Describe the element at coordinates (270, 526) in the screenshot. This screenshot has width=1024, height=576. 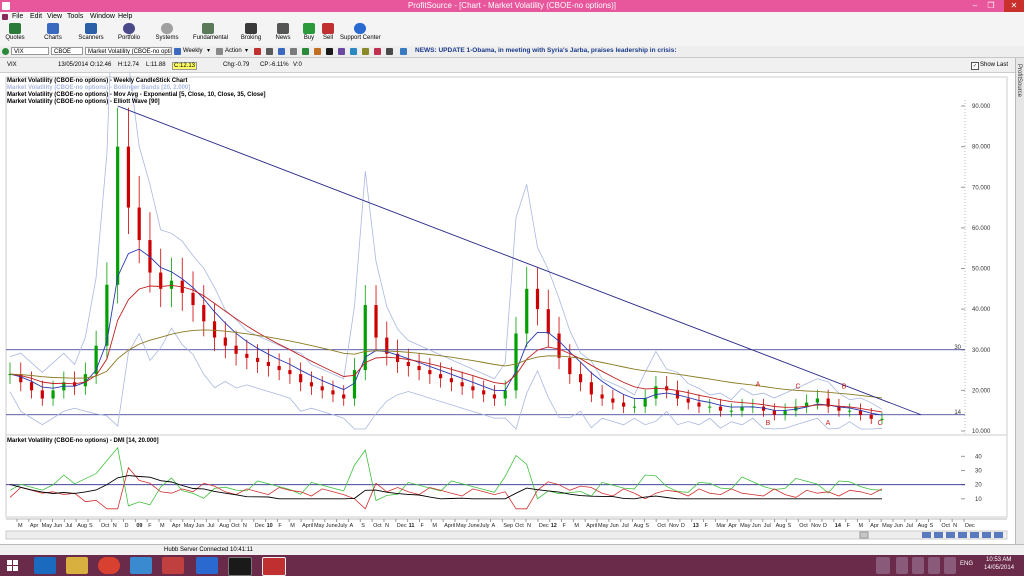
I see `date-tick-label: 10` at that location.